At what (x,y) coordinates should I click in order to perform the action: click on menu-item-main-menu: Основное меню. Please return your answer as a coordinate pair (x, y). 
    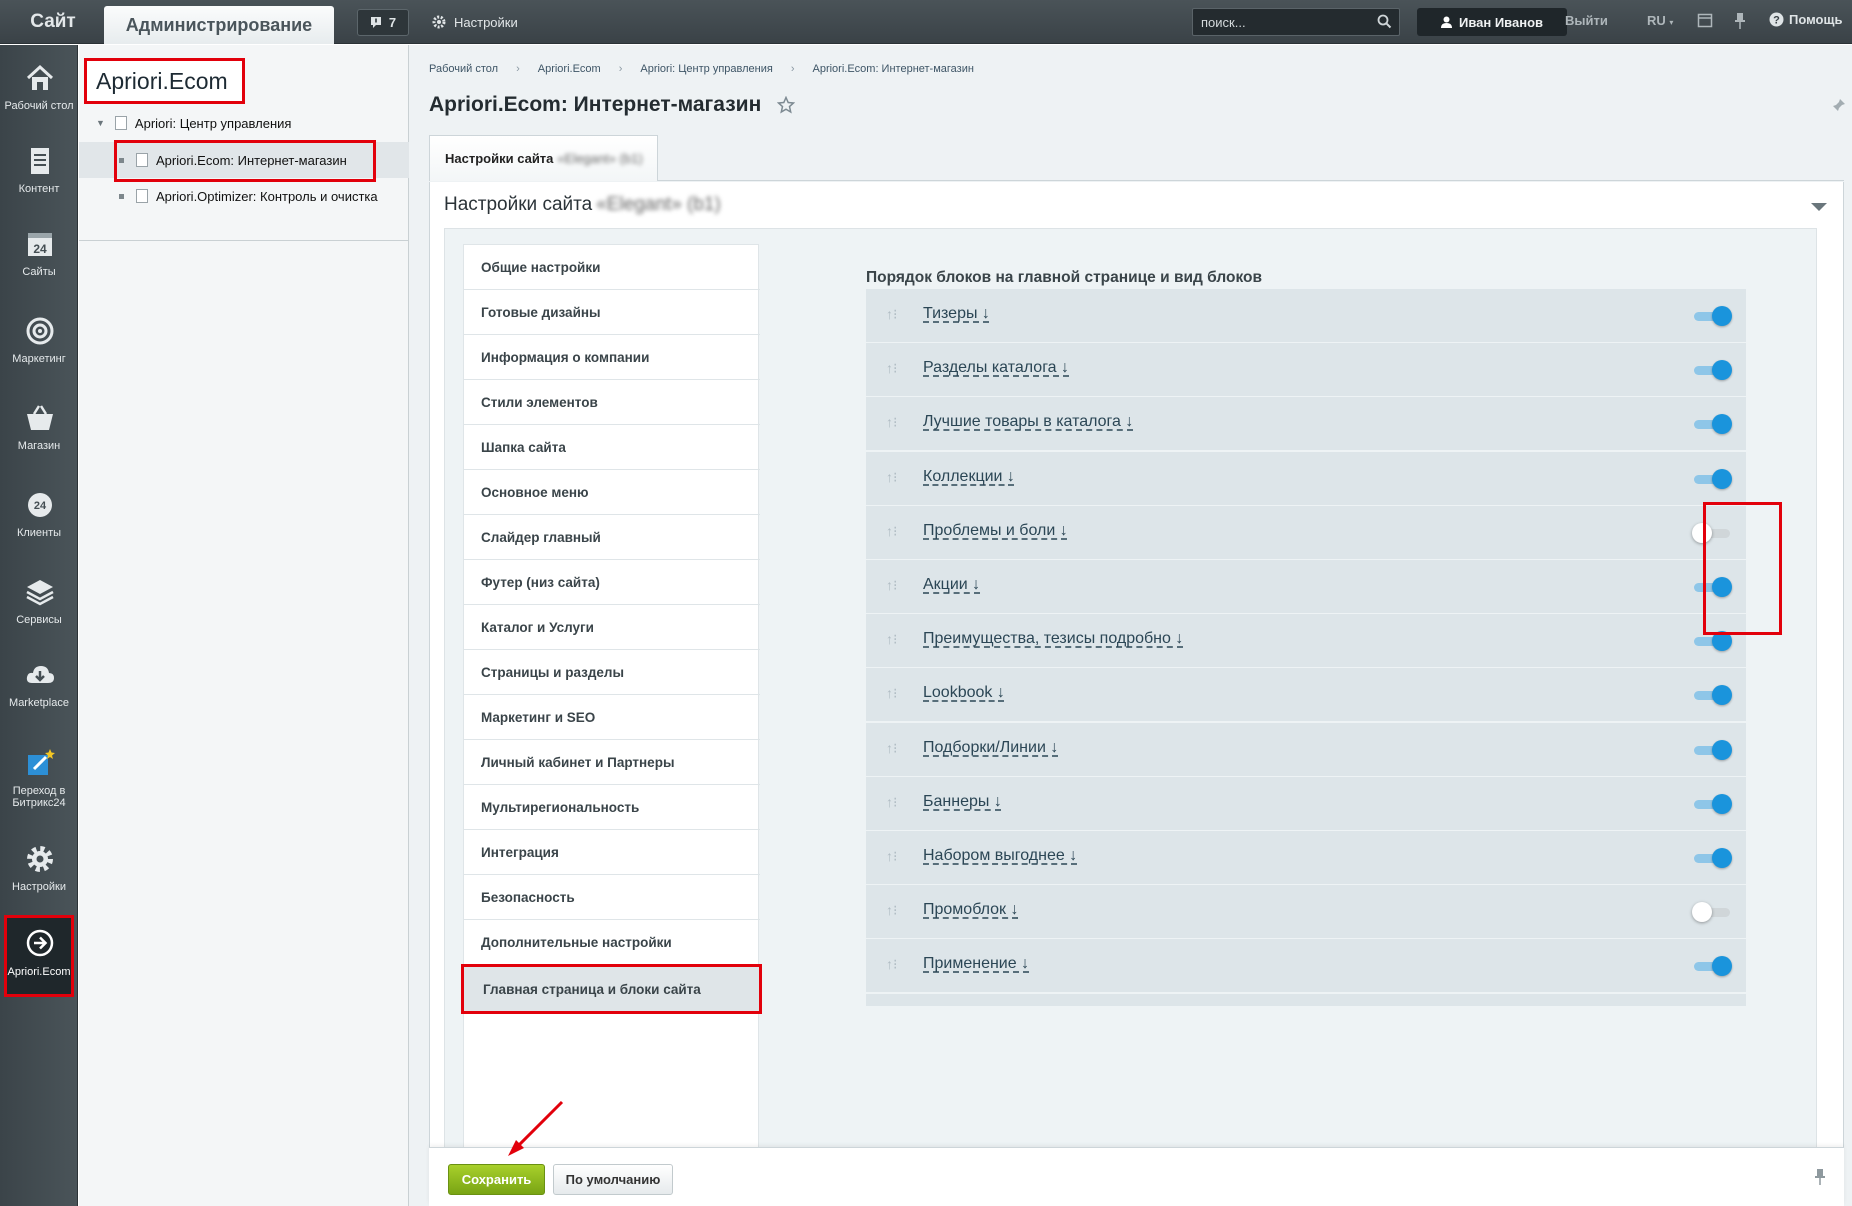
    Looking at the image, I should click on (612, 492).